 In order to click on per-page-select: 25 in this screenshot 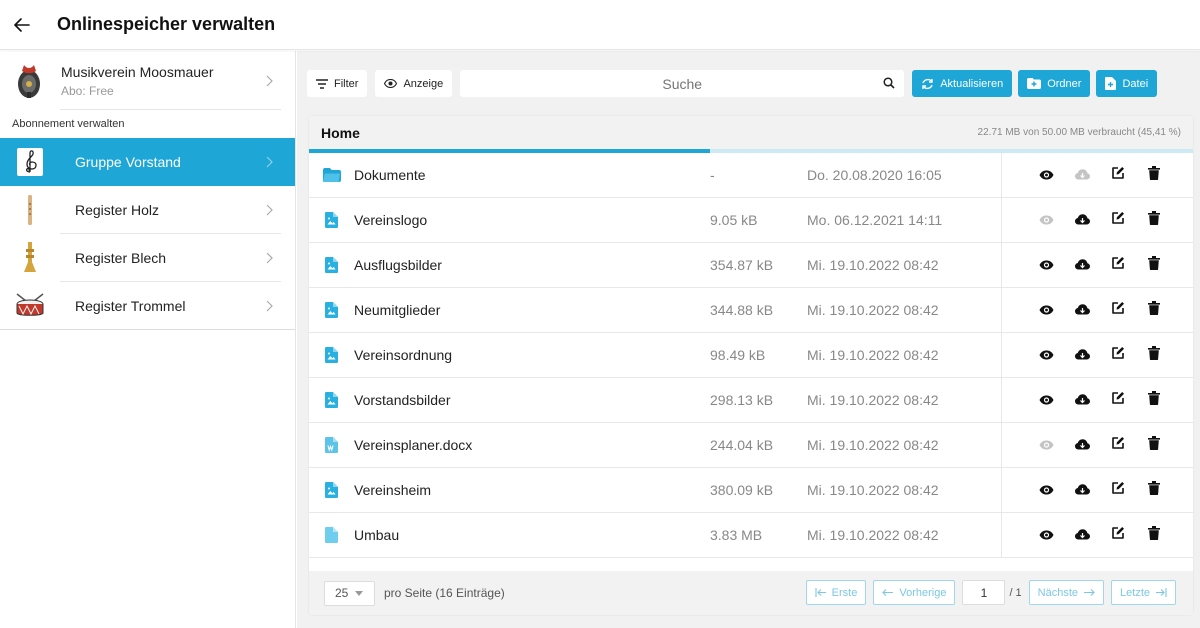, I will do `click(349, 593)`.